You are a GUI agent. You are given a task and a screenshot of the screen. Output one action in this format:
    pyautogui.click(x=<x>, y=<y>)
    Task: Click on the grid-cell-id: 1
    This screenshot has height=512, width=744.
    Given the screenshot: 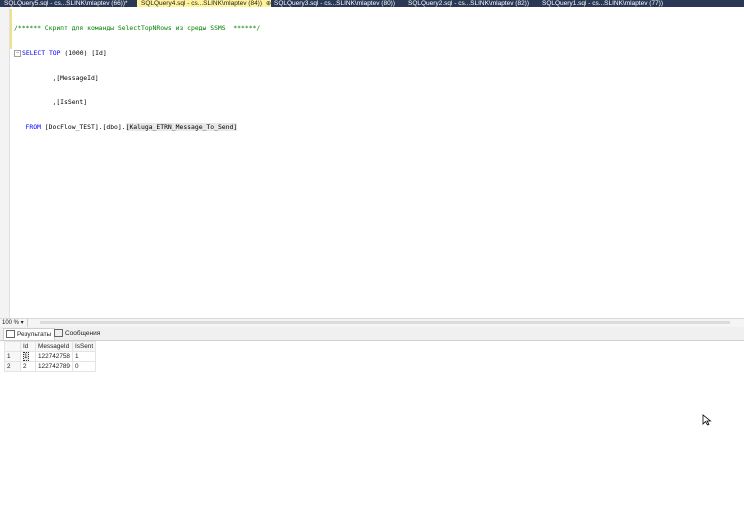 What is the action you would take?
    pyautogui.click(x=26, y=356)
    